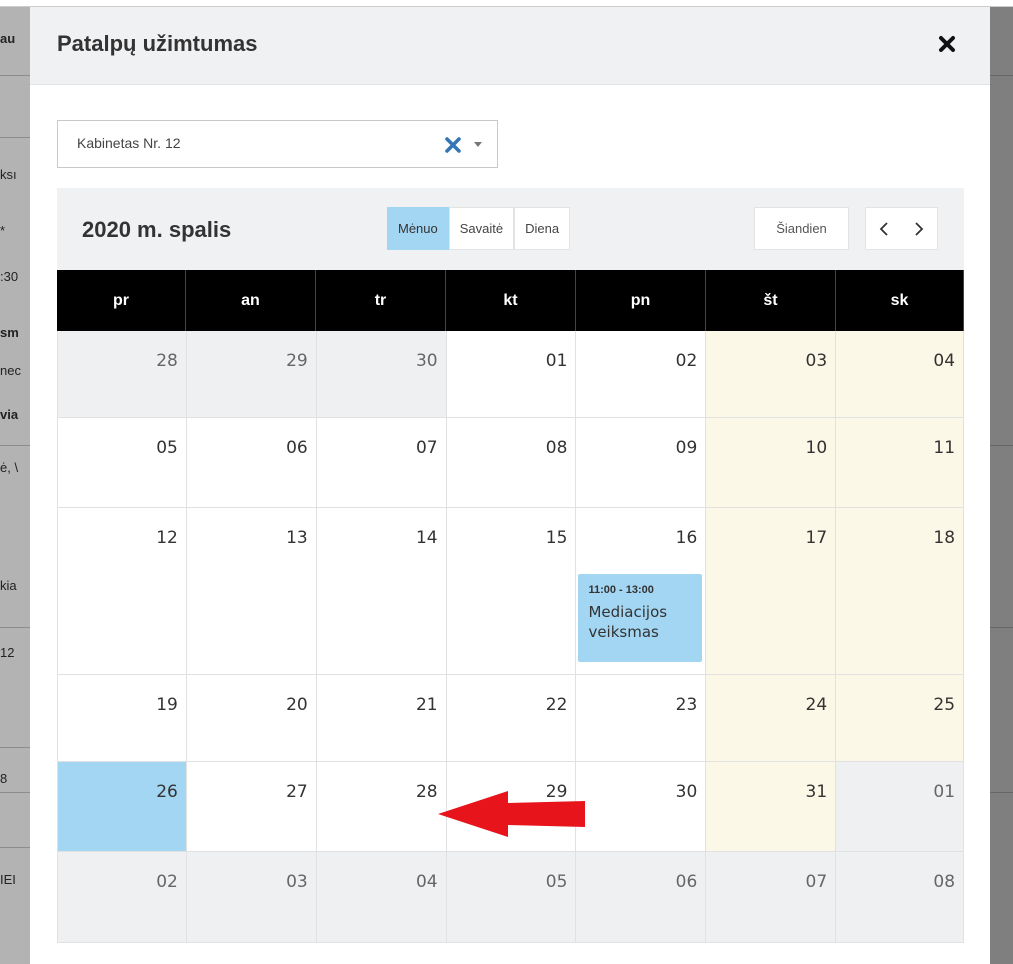 Image resolution: width=1013 pixels, height=964 pixels. Describe the element at coordinates (771, 806) in the screenshot. I see `calendar-day-cell: 31` at that location.